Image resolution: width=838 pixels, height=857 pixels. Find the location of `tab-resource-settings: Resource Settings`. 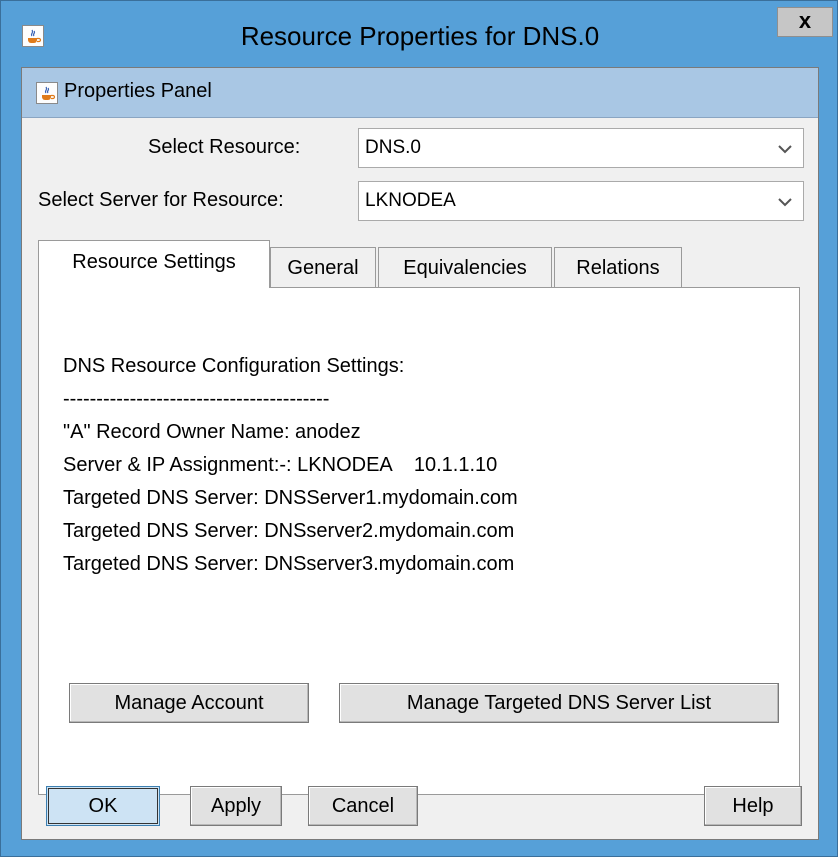

tab-resource-settings: Resource Settings is located at coordinates (154, 264).